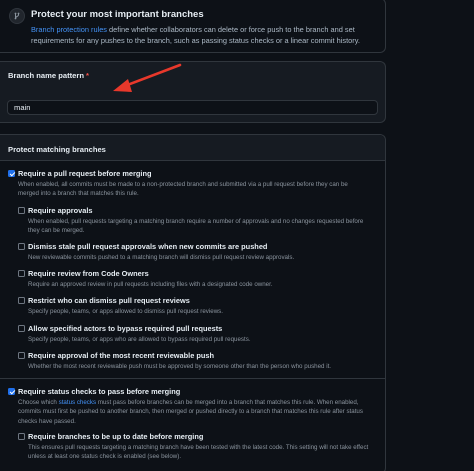 The width and height of the screenshot is (474, 471). Describe the element at coordinates (85, 173) in the screenshot. I see `require-pr-title: Require a pull request before merging` at that location.